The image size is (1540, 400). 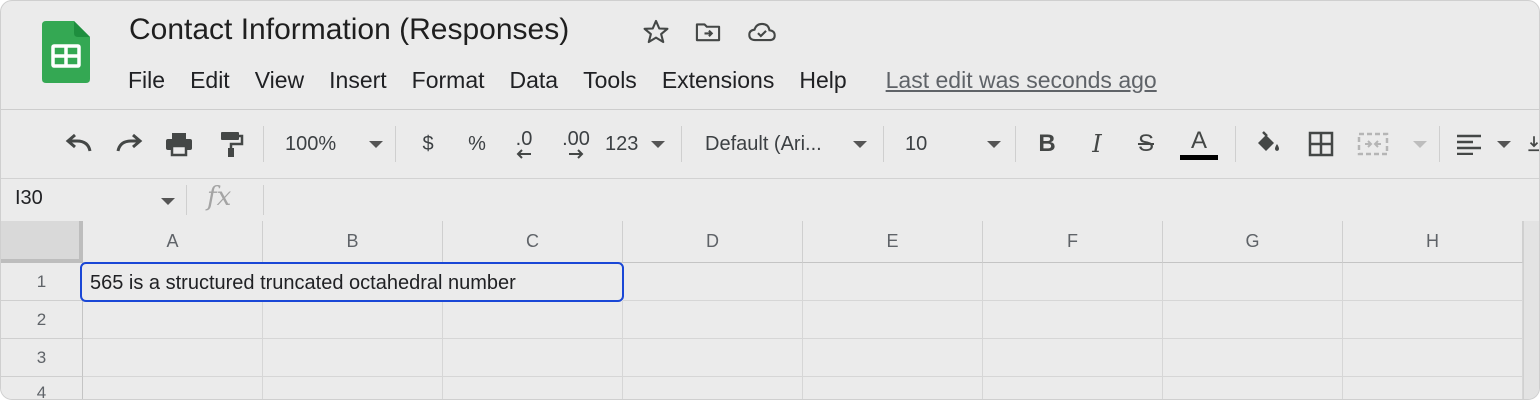 What do you see at coordinates (1533, 144) in the screenshot?
I see `vertical-align-icon` at bounding box center [1533, 144].